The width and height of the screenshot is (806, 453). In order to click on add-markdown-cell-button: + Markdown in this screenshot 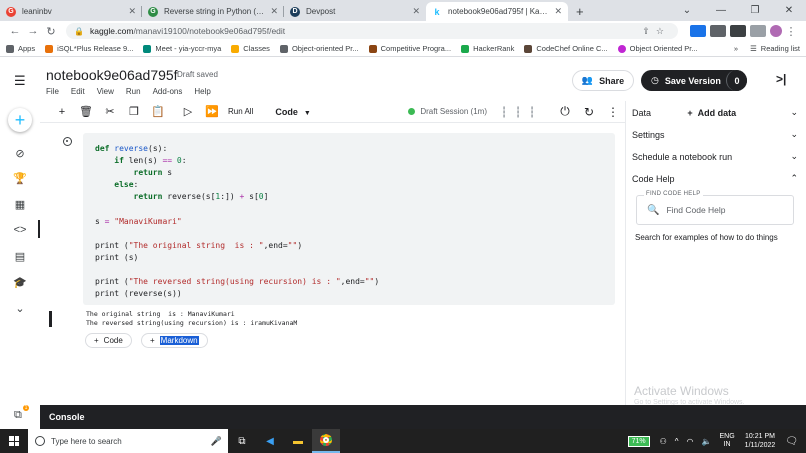, I will do `click(174, 340)`.